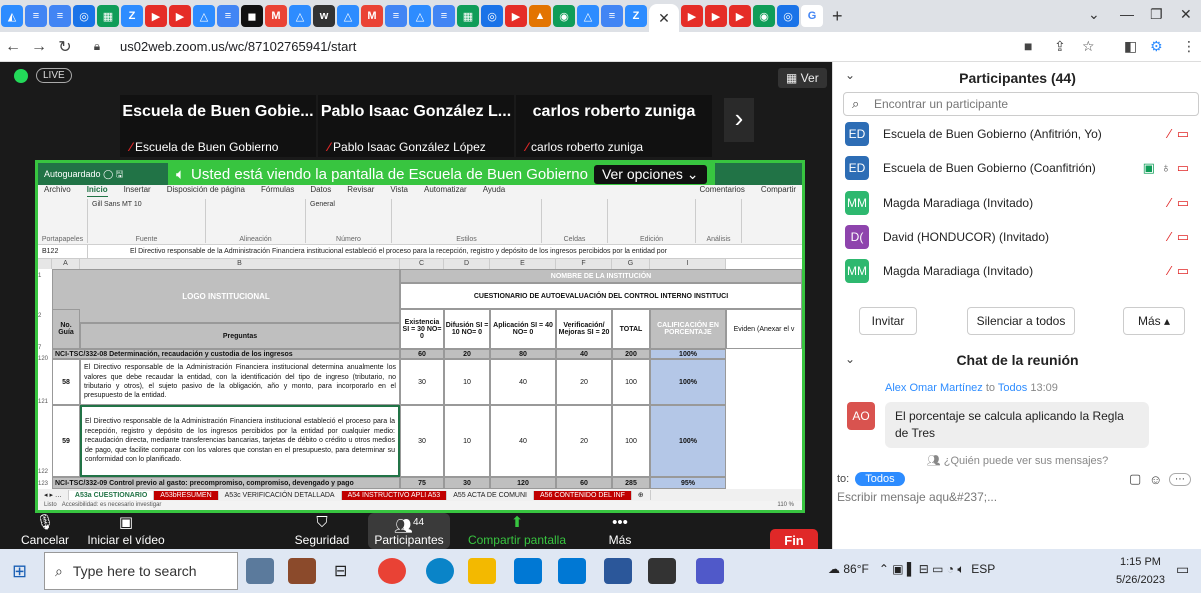 The width and height of the screenshot is (1201, 593). I want to click on sheet-tab: A53c VERIFICACIÓN DETALLADA, so click(280, 495).